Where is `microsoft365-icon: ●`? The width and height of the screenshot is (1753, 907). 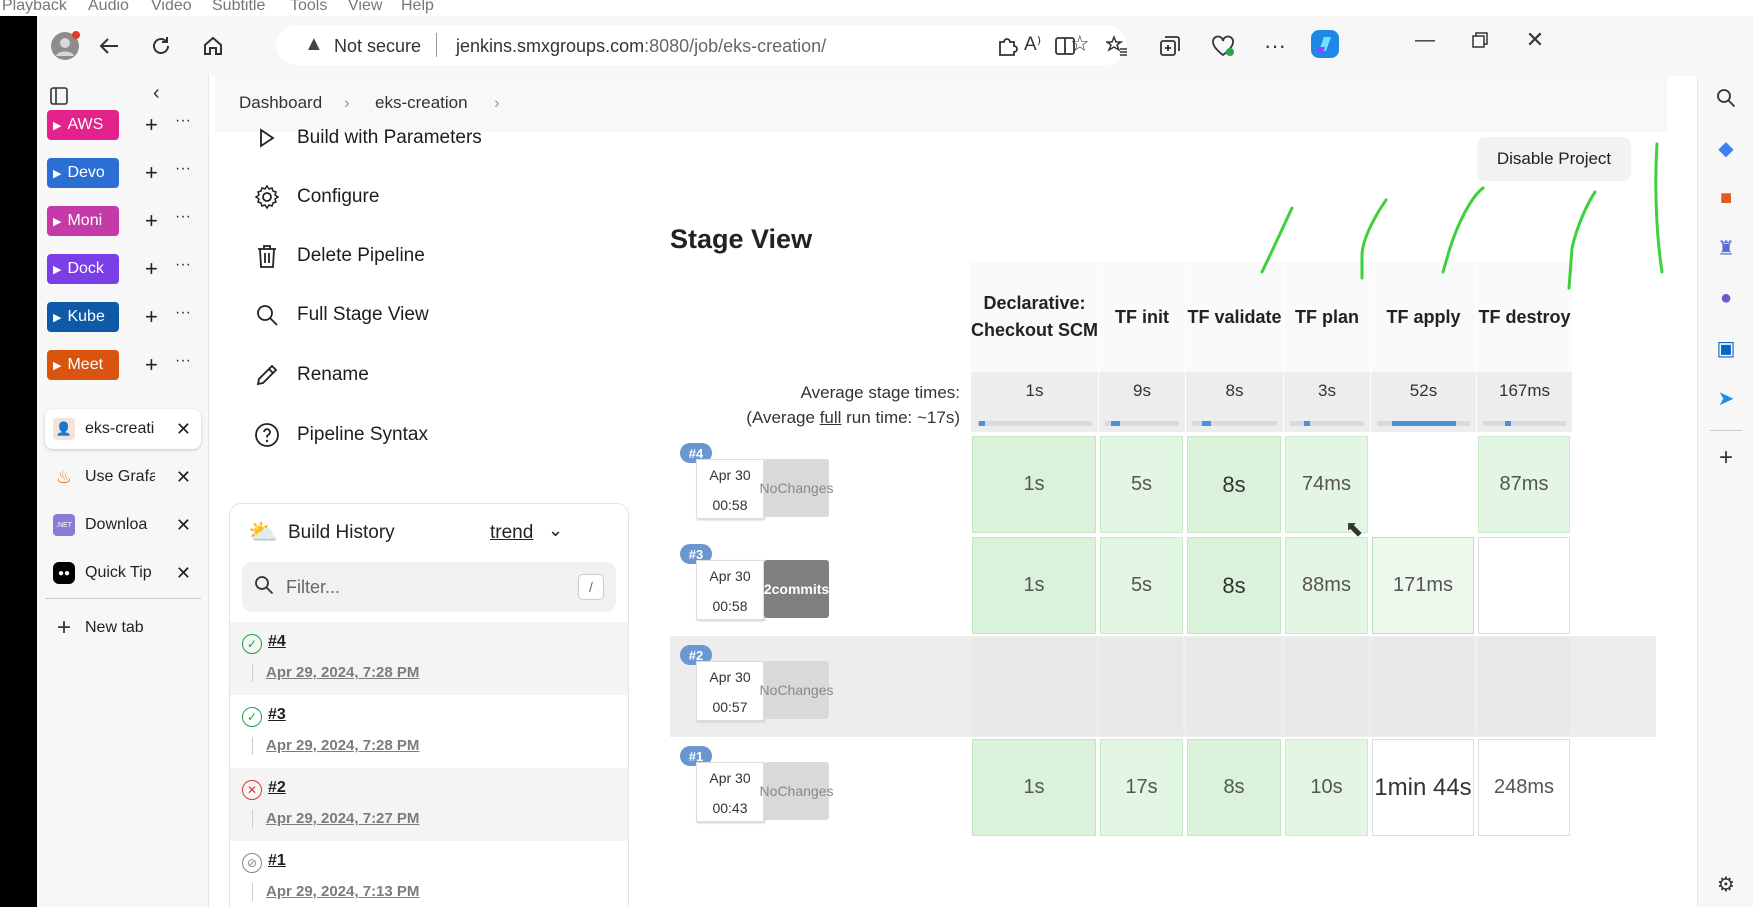
microsoft365-icon: ● is located at coordinates (1726, 298).